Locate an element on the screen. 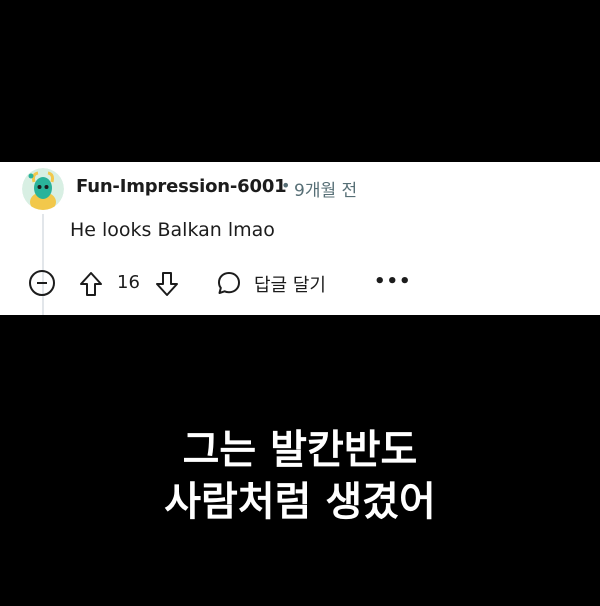  downvote-arrow-icon is located at coordinates (167, 284).